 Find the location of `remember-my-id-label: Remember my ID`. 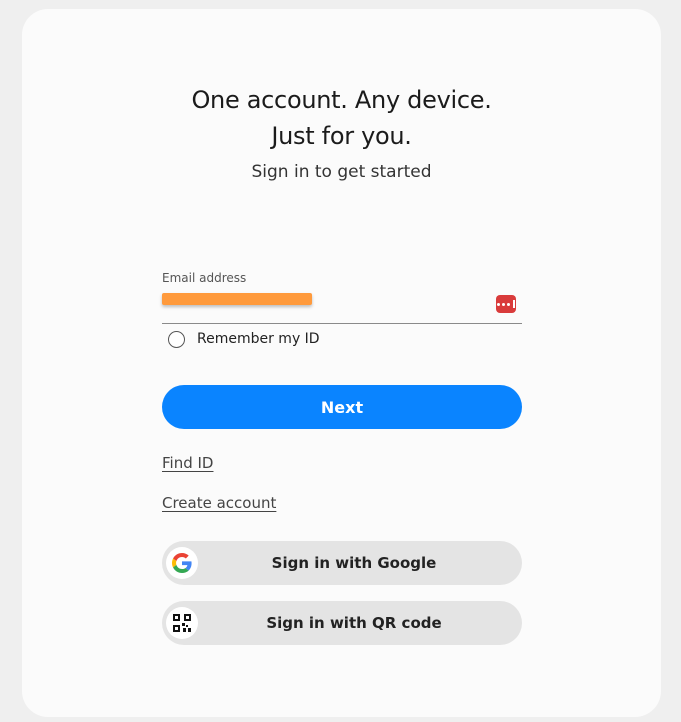

remember-my-id-label: Remember my ID is located at coordinates (258, 339).